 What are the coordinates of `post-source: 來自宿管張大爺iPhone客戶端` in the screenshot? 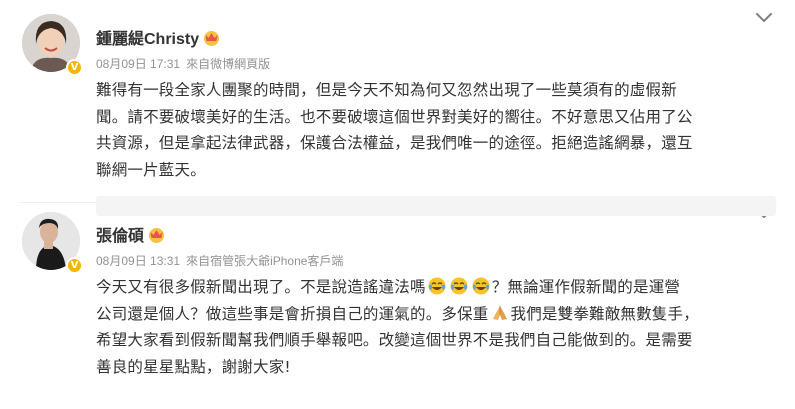 It's located at (265, 261).